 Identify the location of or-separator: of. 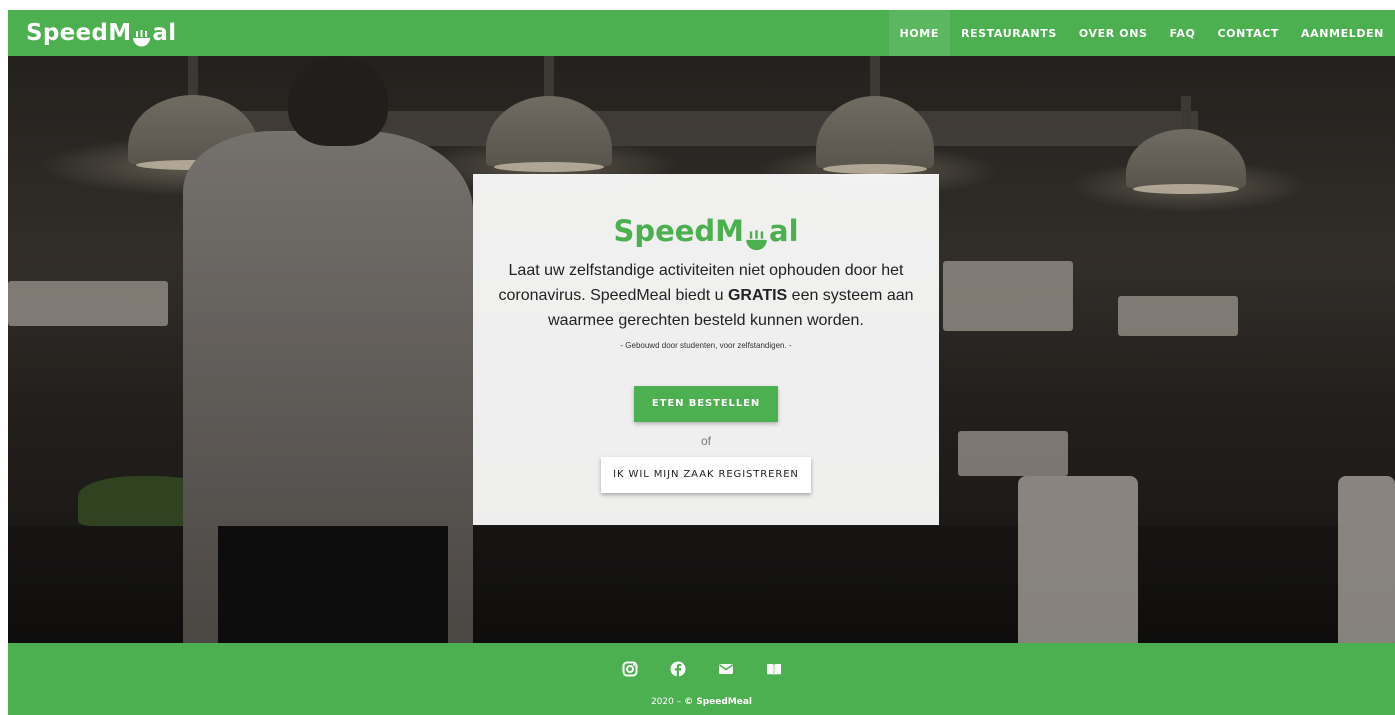
(705, 441).